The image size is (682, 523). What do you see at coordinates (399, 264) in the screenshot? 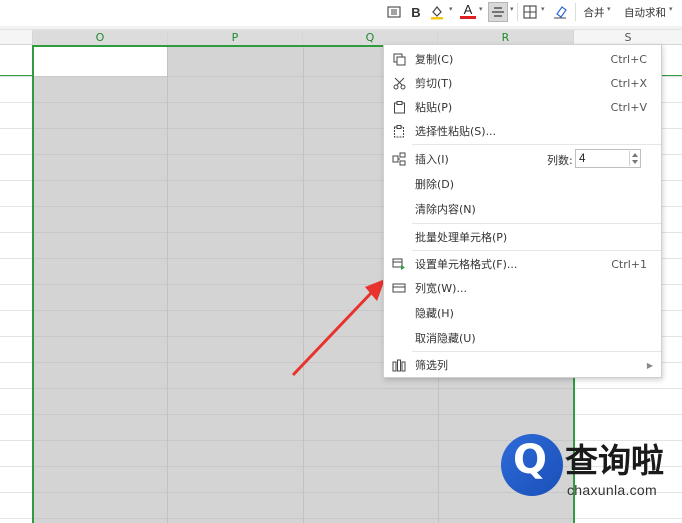
I see `format-cells-icon` at bounding box center [399, 264].